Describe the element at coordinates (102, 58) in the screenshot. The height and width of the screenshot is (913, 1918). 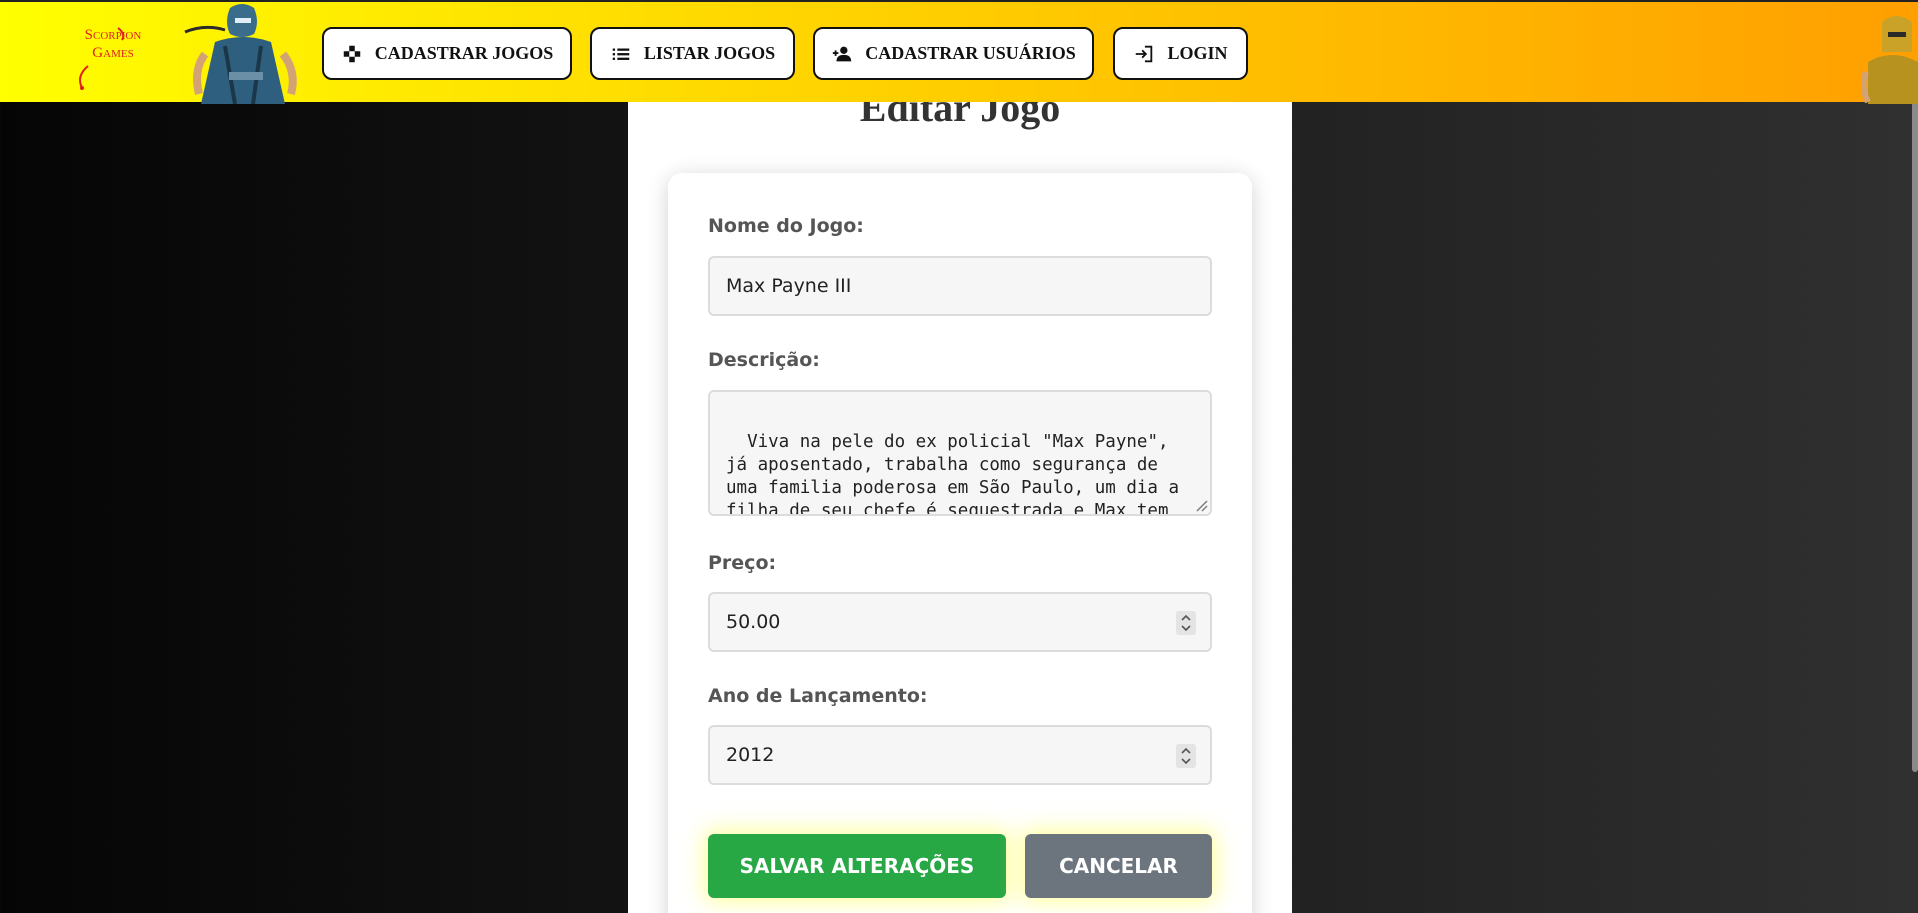
I see `scorpion-tail-icon` at that location.